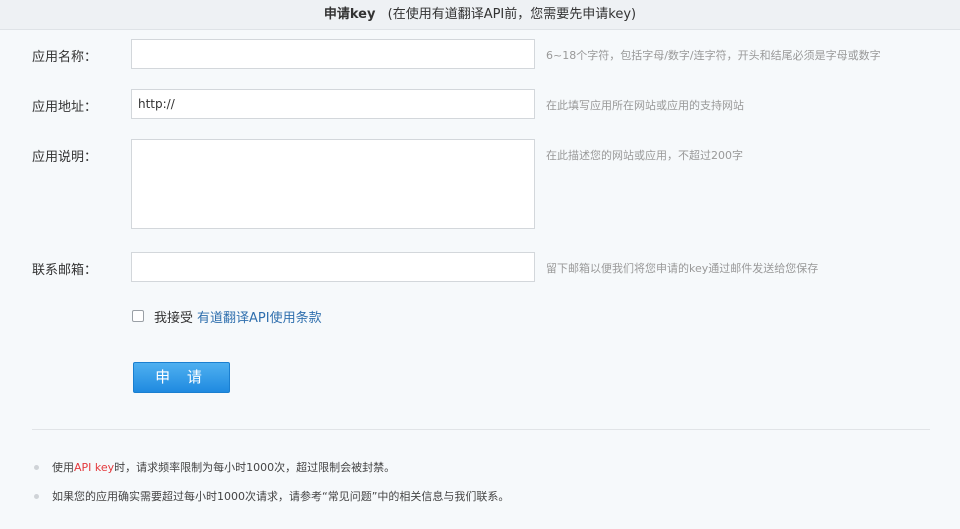 This screenshot has height=529, width=960. What do you see at coordinates (644, 155) in the screenshot?
I see `app-desc-hint: 在此描述您的网站或应用，不超过200字` at bounding box center [644, 155].